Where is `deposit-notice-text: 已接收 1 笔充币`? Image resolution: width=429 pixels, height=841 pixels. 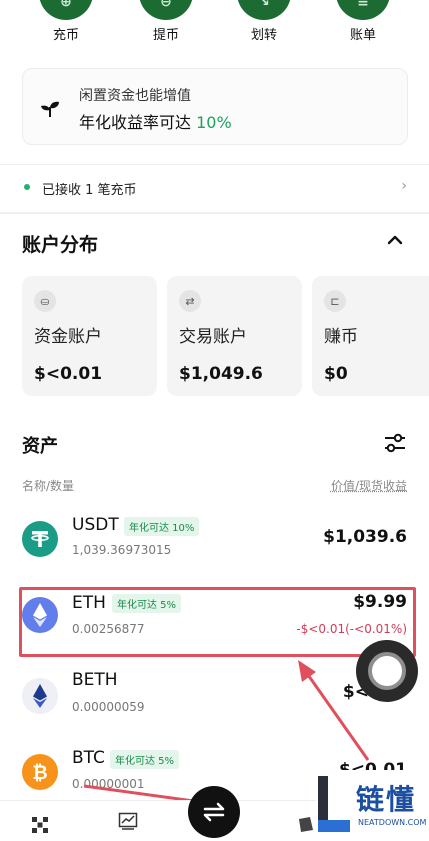
deposit-notice-text: 已接收 1 笔充币 is located at coordinates (89, 190).